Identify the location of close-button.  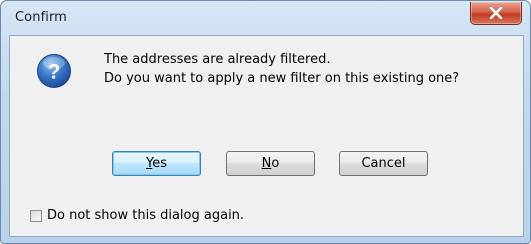
(496, 13).